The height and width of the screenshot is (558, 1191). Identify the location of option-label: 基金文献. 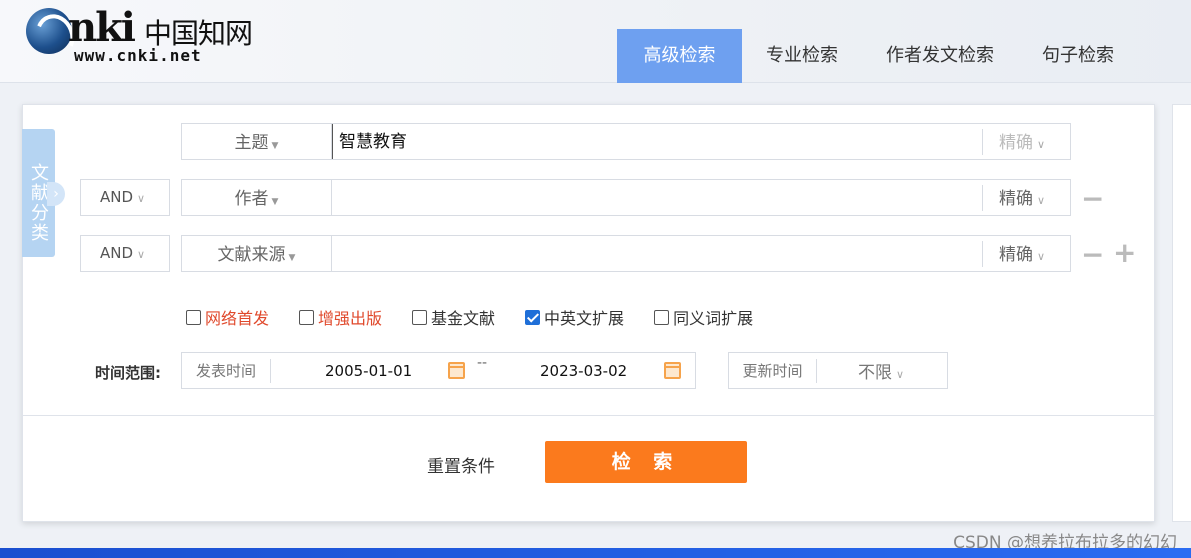
(463, 318).